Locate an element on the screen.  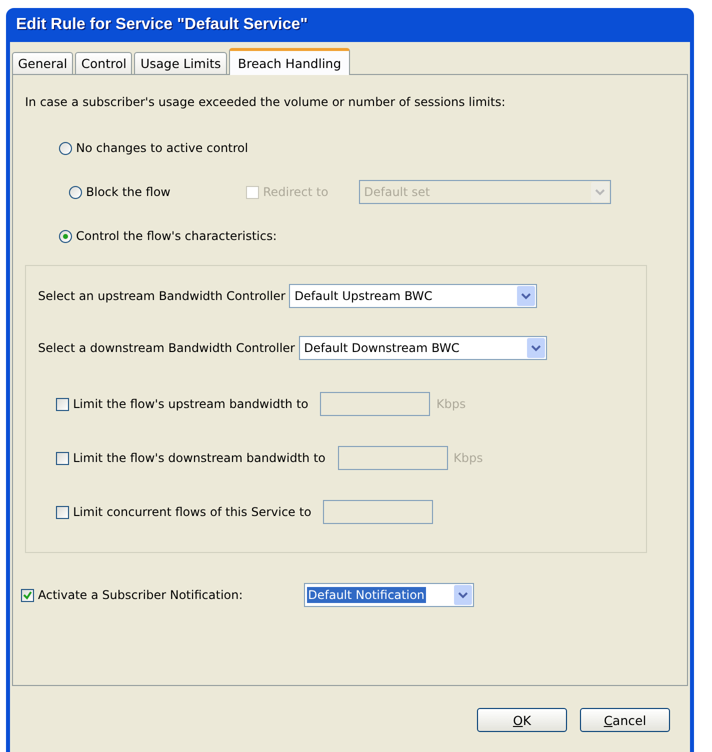
option-label: Control the flow's characteristics: is located at coordinates (176, 236).